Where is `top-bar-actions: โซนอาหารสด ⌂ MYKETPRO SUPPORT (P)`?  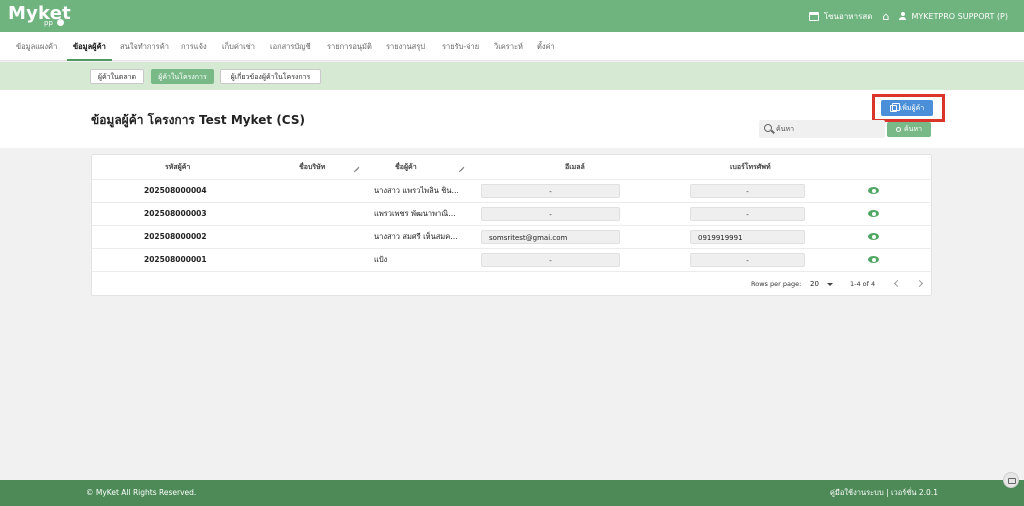 top-bar-actions: โซนอาหารสด ⌂ MYKETPRO SUPPORT (P) is located at coordinates (908, 16).